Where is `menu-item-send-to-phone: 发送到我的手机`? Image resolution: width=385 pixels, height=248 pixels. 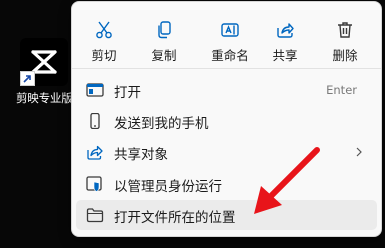
menu-item-send-to-phone: 发送到我的手机 is located at coordinates (226, 121).